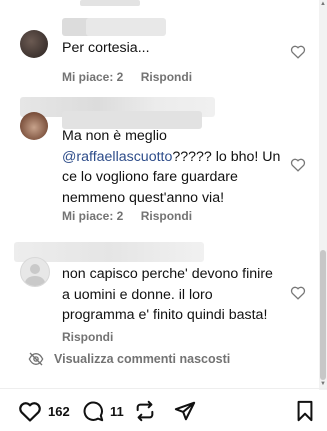 This screenshot has height=431, width=327. Describe the element at coordinates (93, 411) in the screenshot. I see `comment-icon` at that location.